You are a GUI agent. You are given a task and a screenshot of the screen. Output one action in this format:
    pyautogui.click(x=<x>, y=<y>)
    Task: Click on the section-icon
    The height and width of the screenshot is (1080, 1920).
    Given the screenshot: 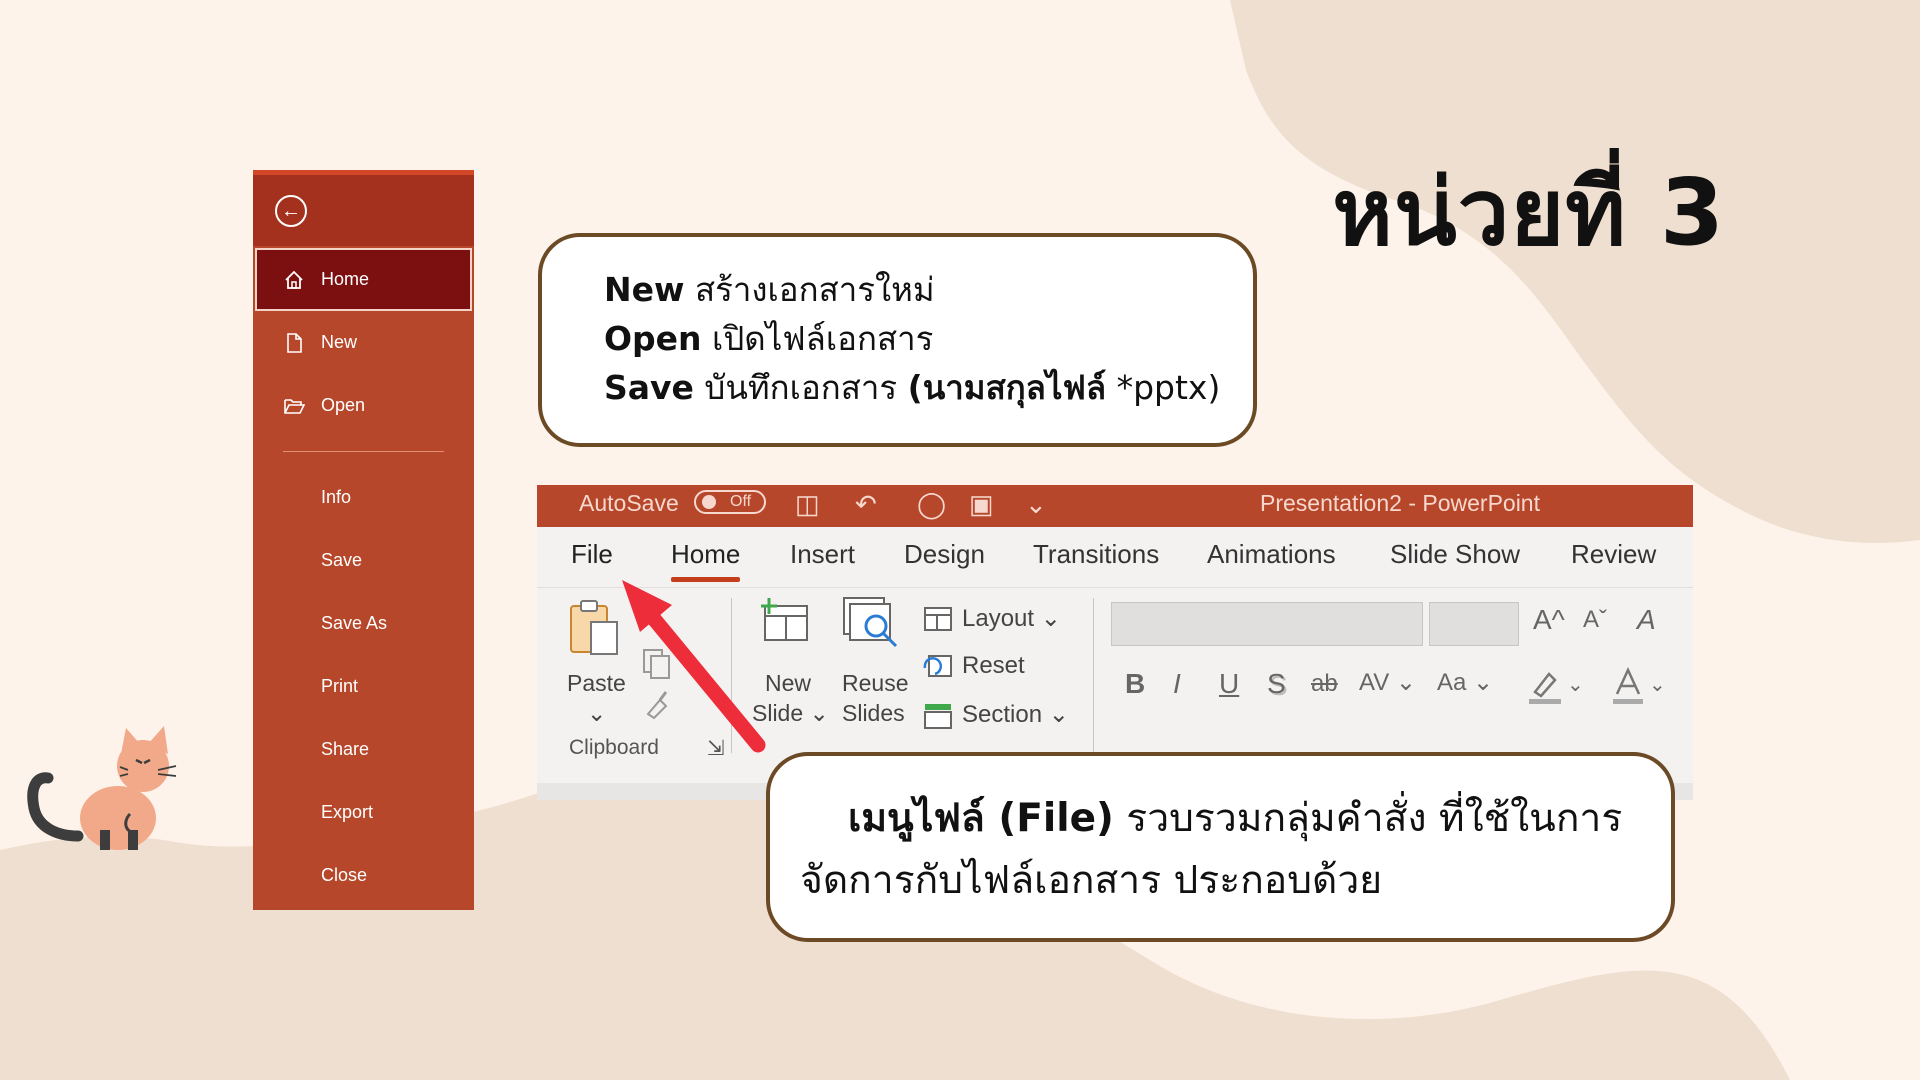 What is the action you would take?
    pyautogui.click(x=938, y=716)
    